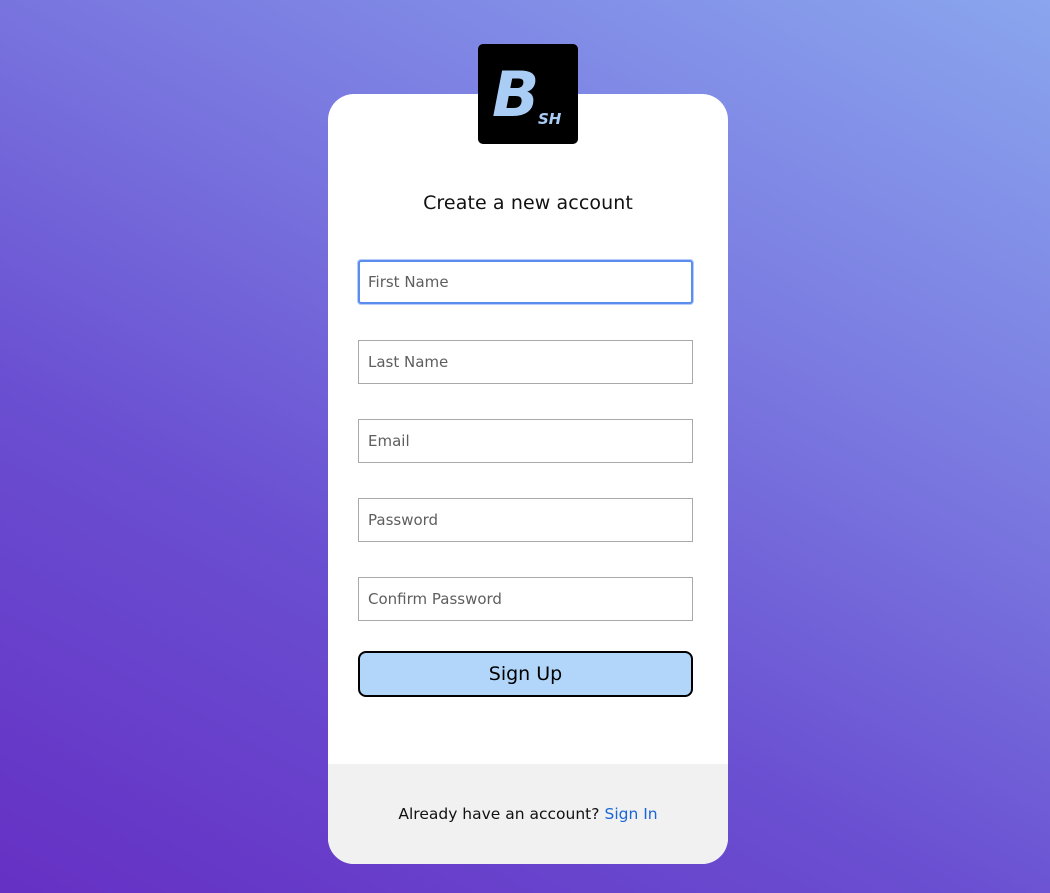 The image size is (1050, 893). Describe the element at coordinates (525, 674) in the screenshot. I see `sign-up-button: Sign Up` at that location.